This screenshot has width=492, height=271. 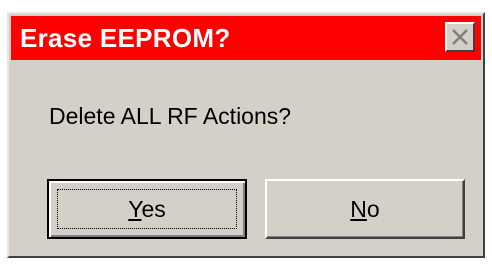 I want to click on yes-button: Yes, so click(x=147, y=209).